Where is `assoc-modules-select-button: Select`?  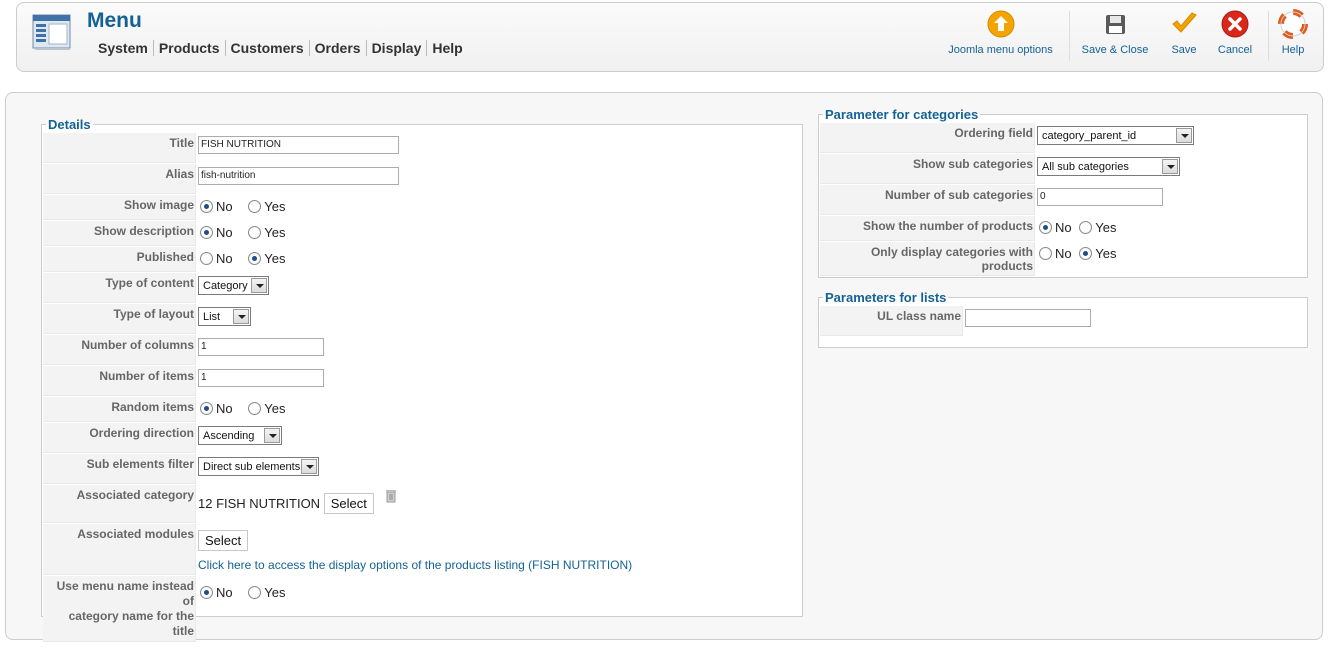 assoc-modules-select-button: Select is located at coordinates (223, 540).